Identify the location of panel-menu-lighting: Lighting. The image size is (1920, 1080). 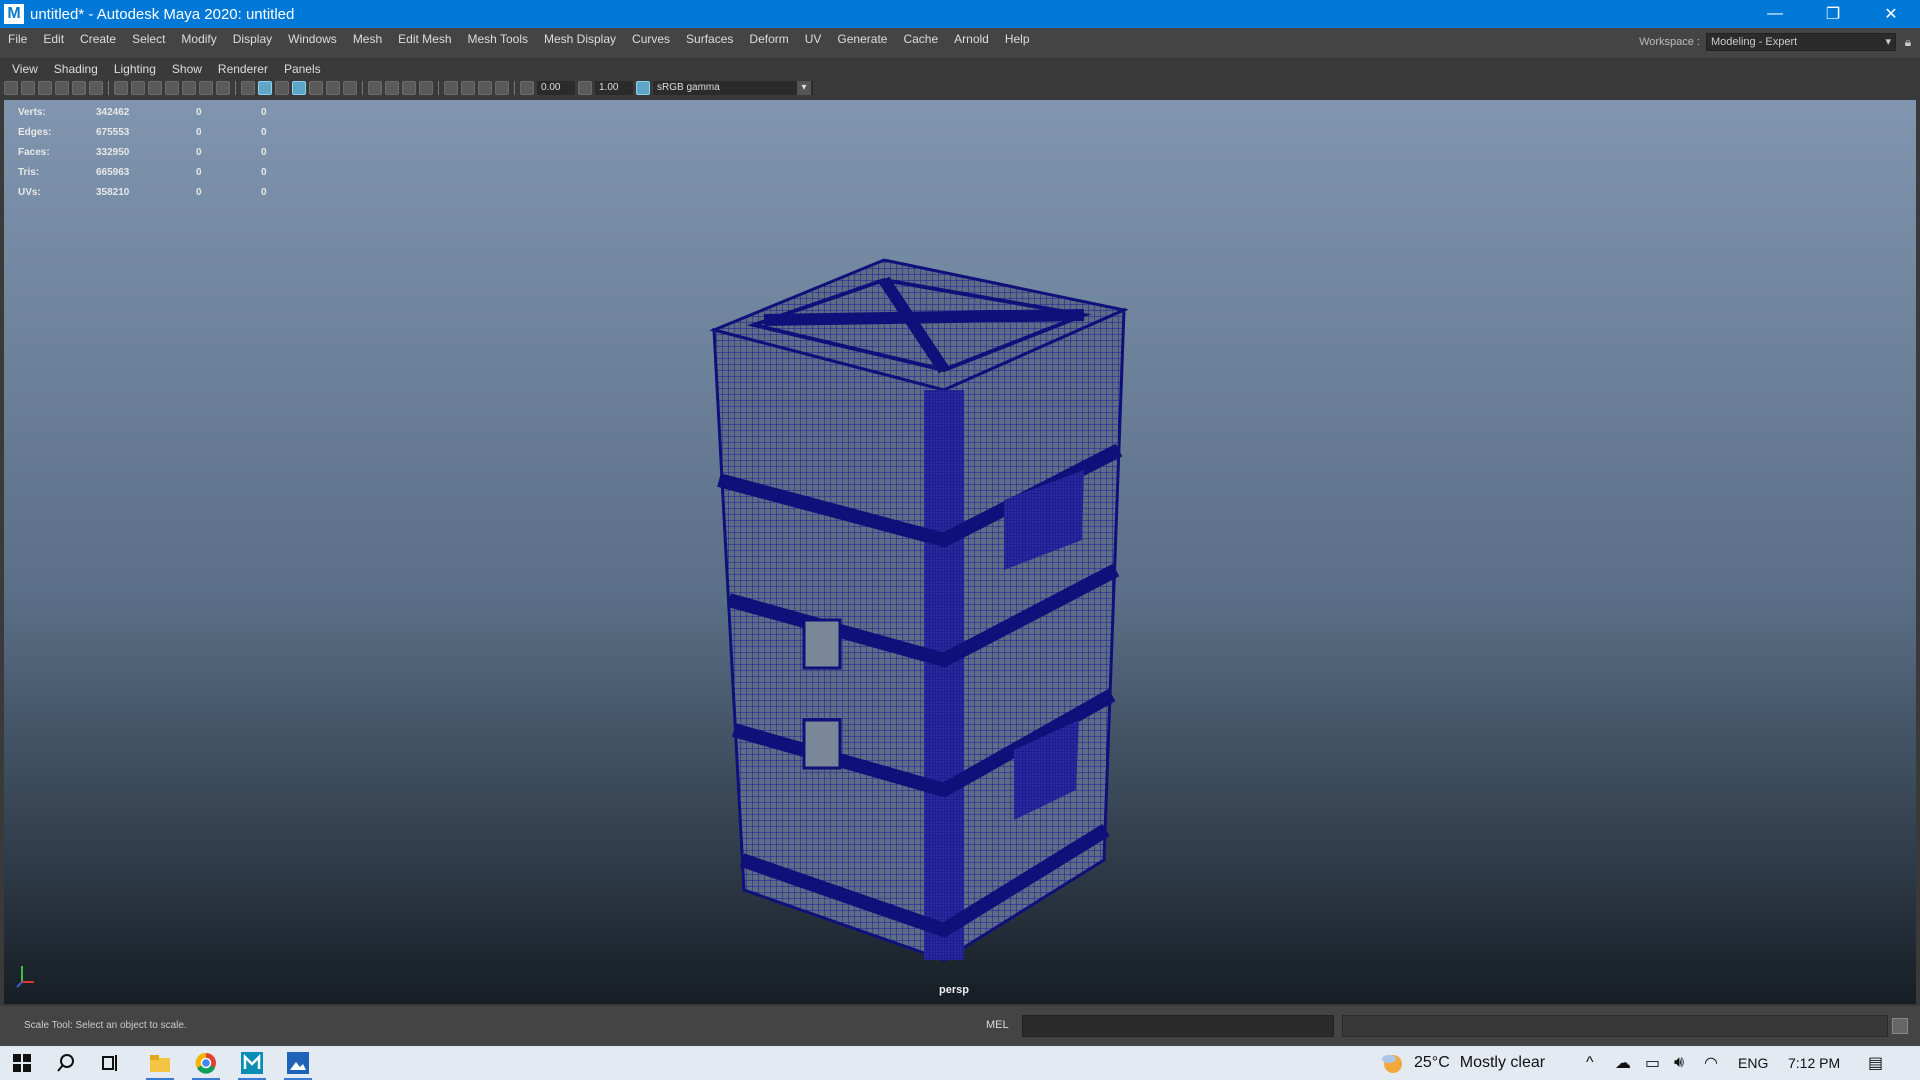
(135, 69).